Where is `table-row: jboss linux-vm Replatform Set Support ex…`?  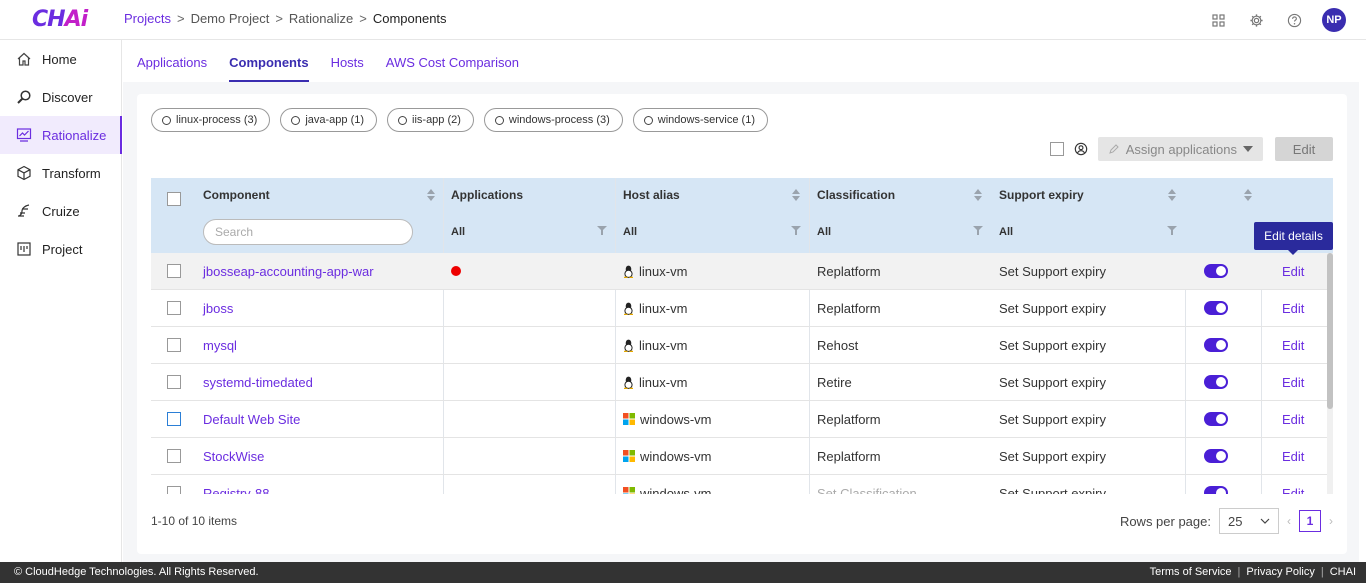 table-row: jboss linux-vm Replatform Set Support ex… is located at coordinates (739, 308).